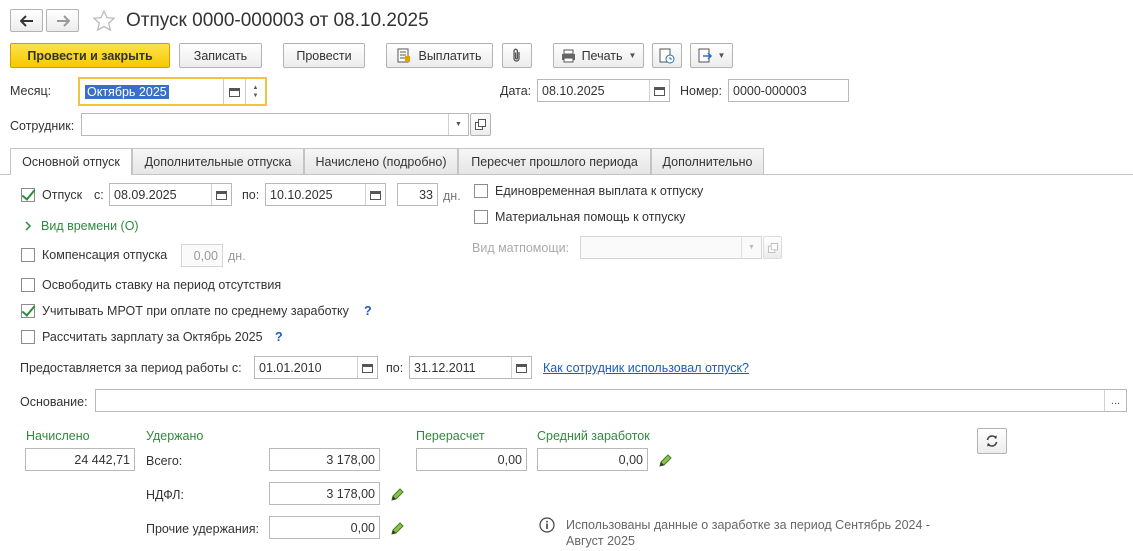  What do you see at coordinates (26, 20) in the screenshot?
I see `back-button` at bounding box center [26, 20].